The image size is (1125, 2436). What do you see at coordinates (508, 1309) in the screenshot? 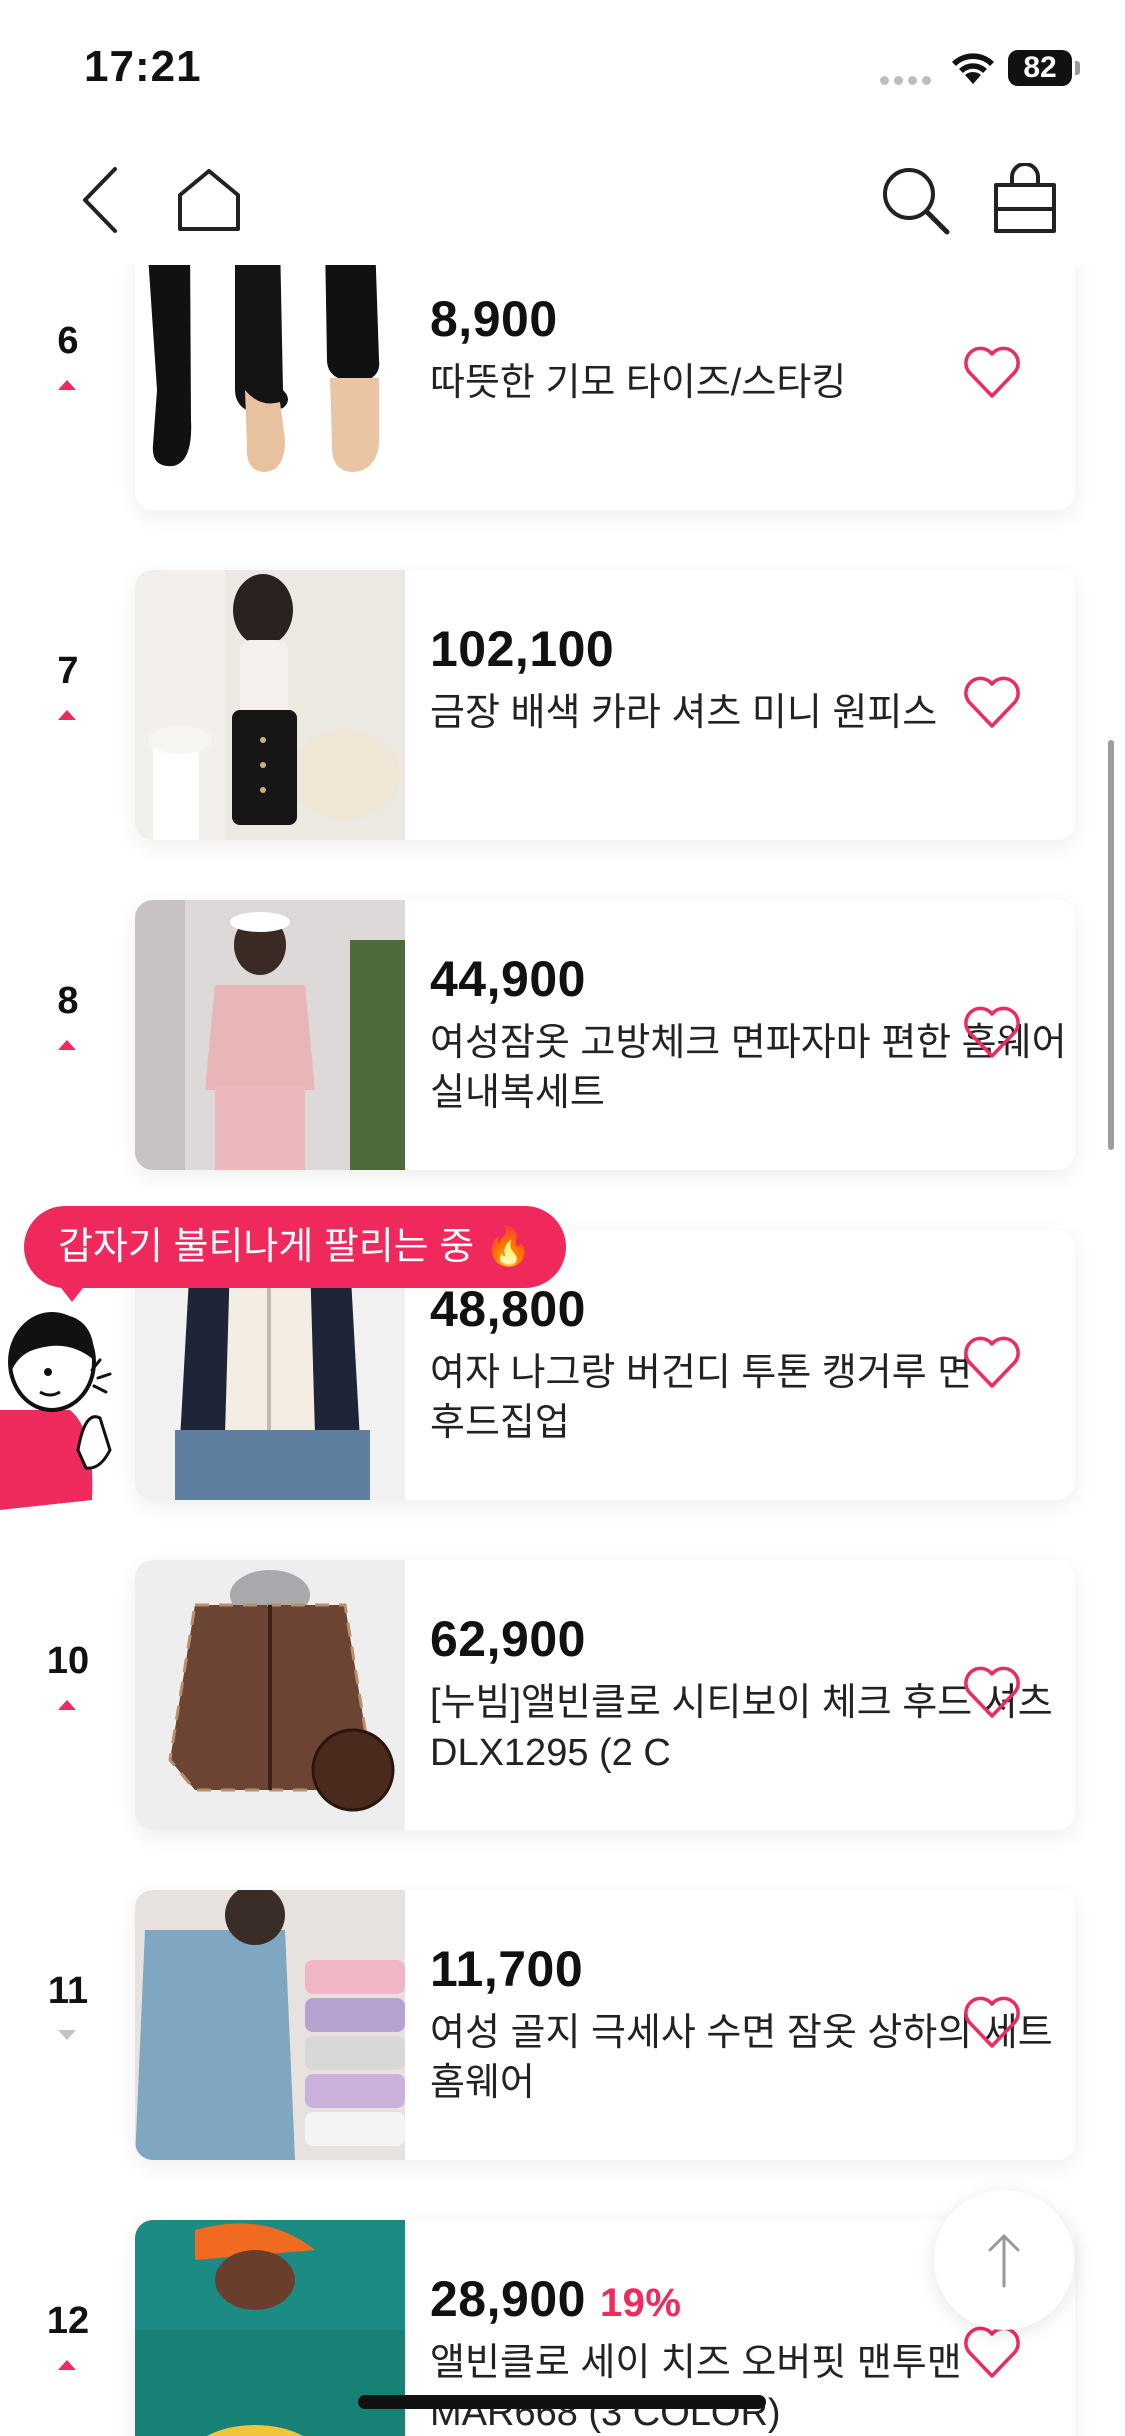
I see `product-price: 48,800` at bounding box center [508, 1309].